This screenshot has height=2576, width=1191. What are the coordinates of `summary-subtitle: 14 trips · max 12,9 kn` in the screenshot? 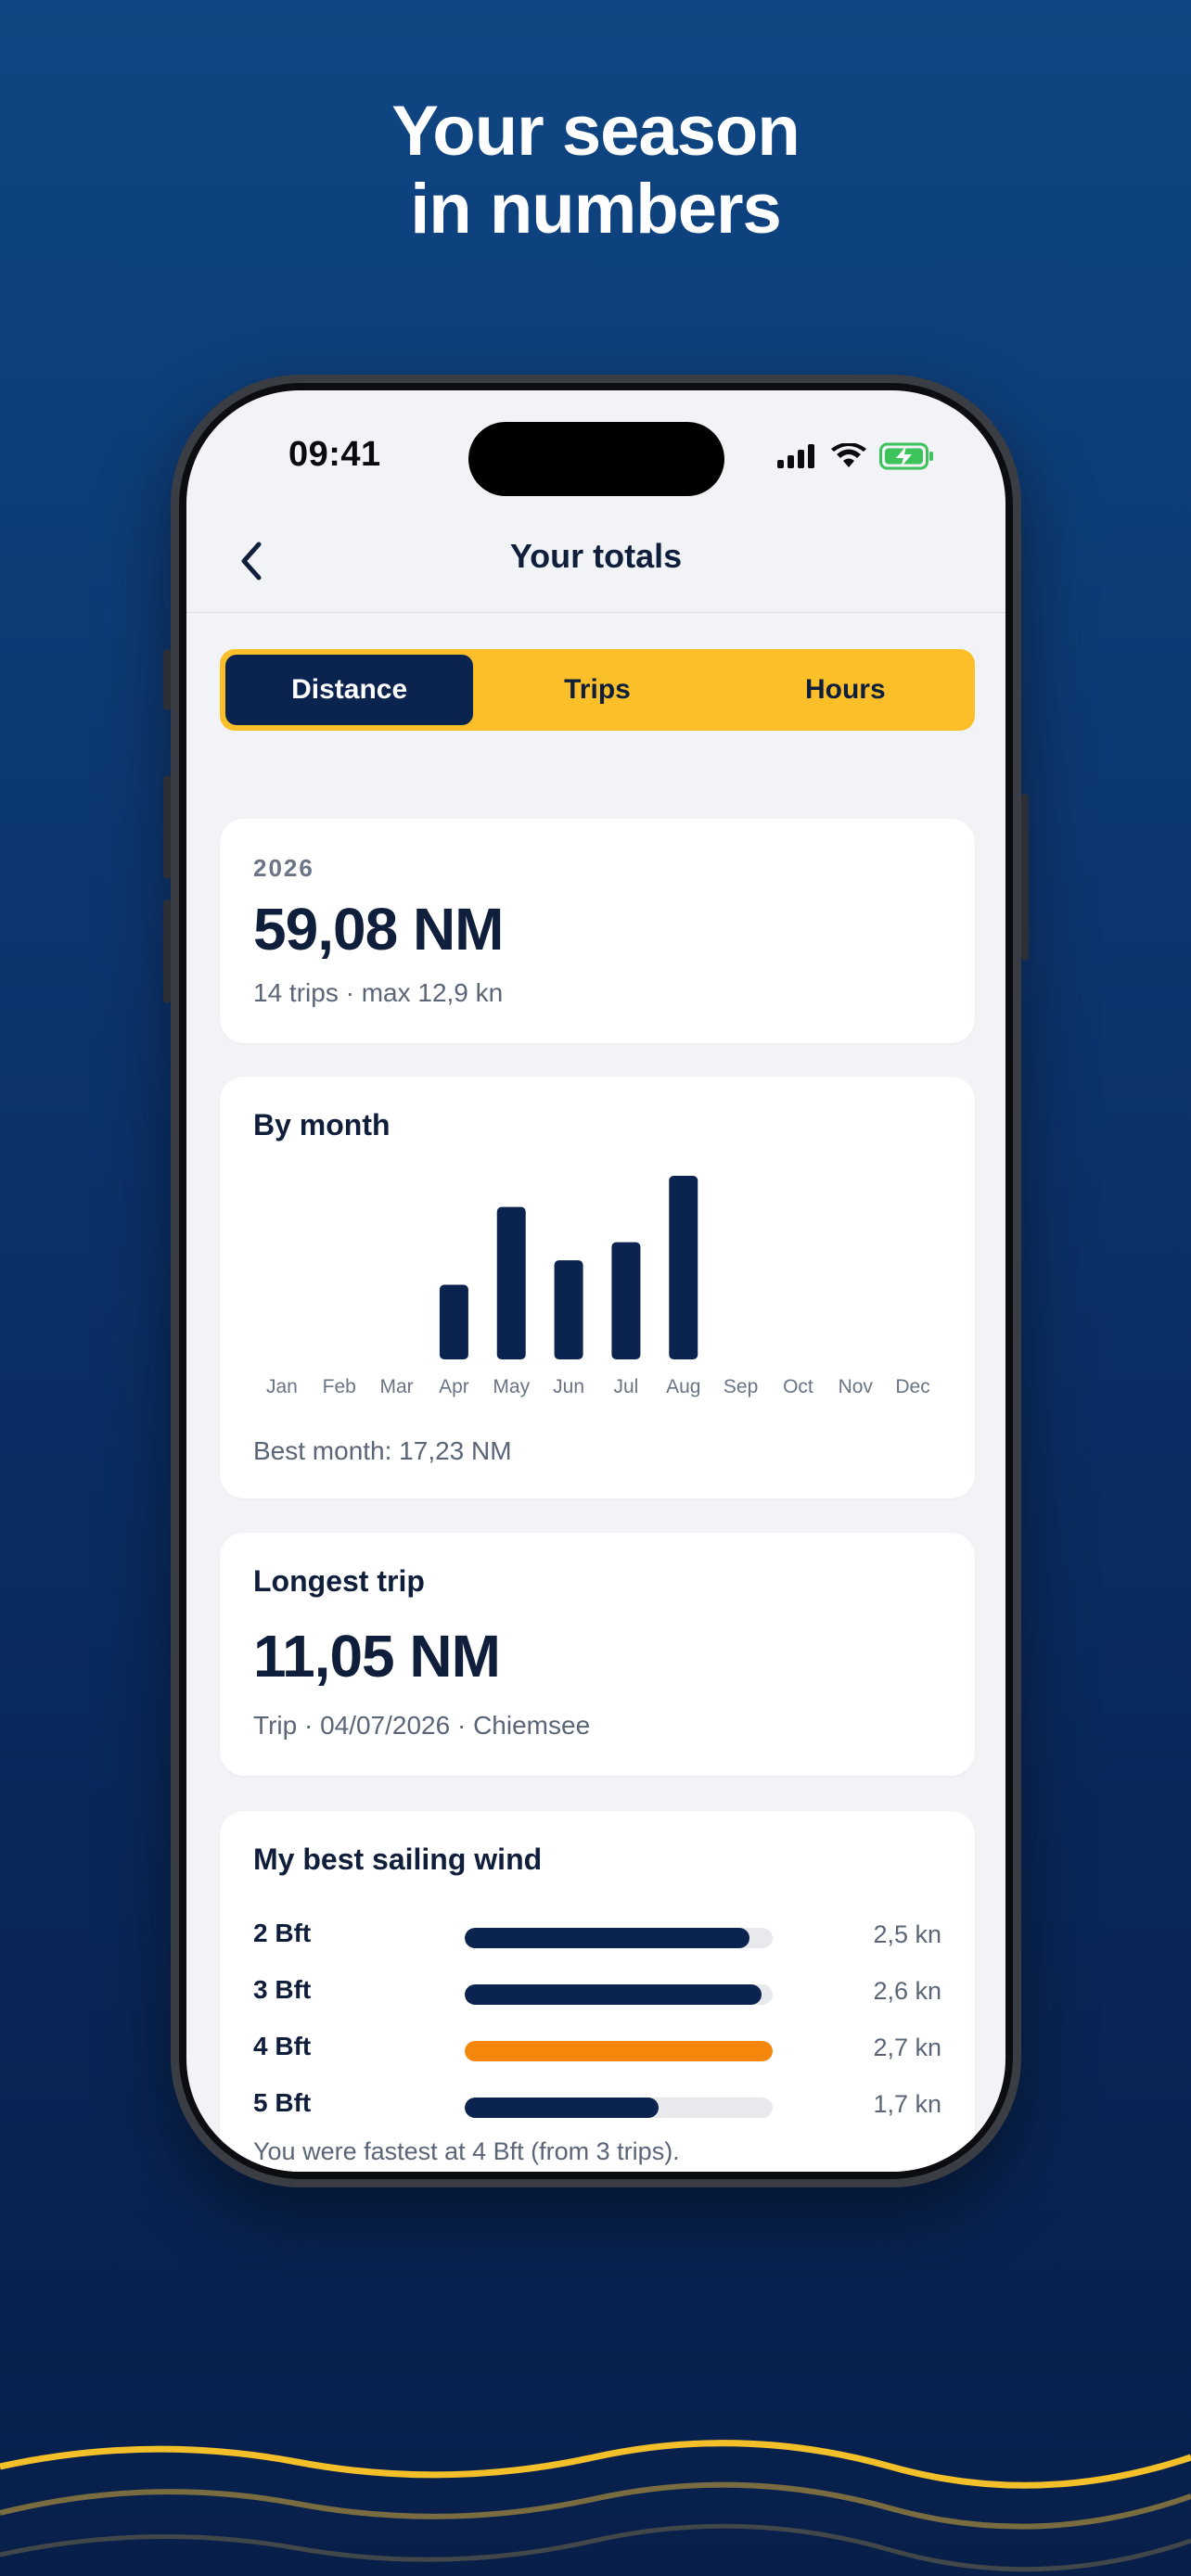 It's located at (378, 992).